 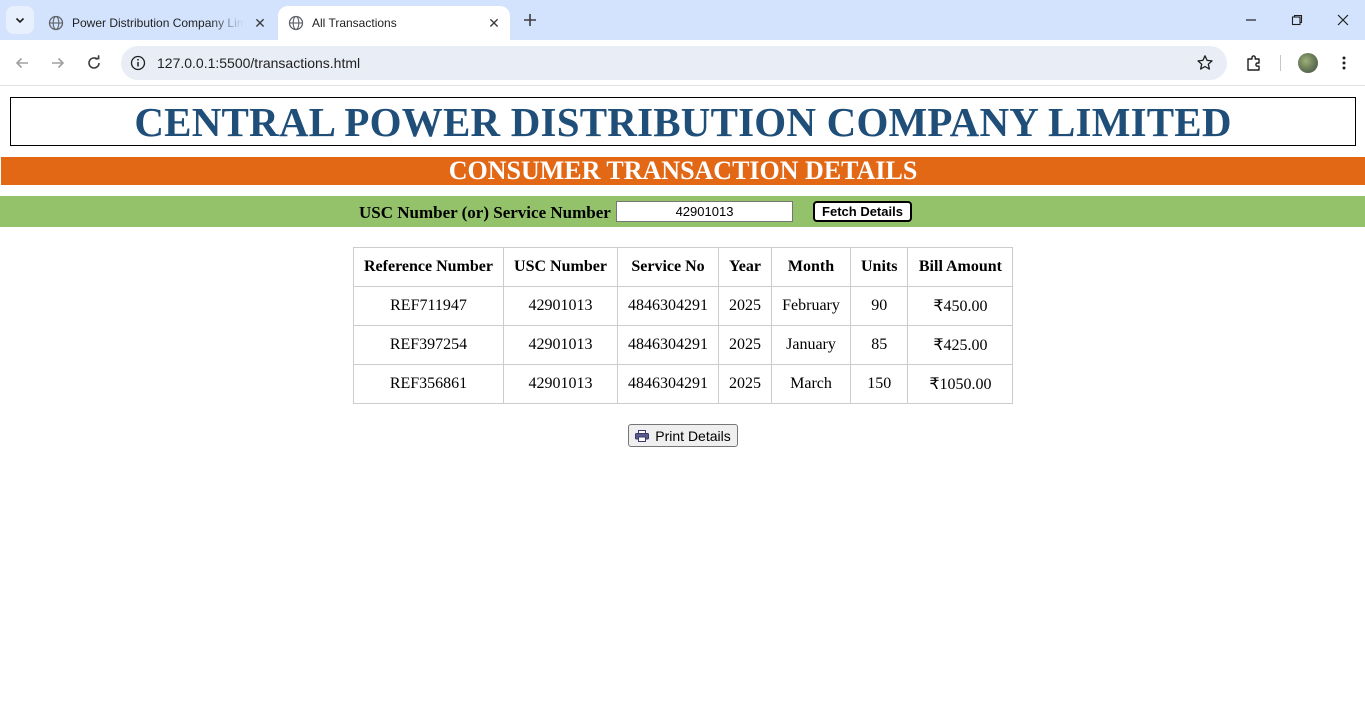 What do you see at coordinates (668, 267) in the screenshot?
I see `header-service-no: Service No` at bounding box center [668, 267].